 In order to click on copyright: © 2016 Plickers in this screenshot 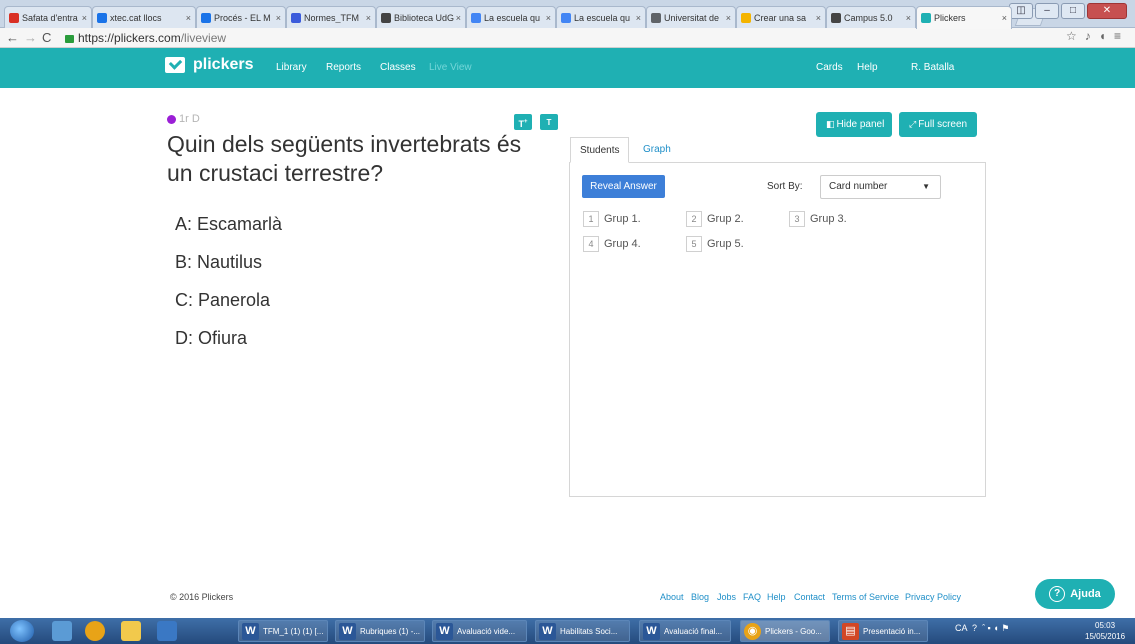, I will do `click(202, 597)`.